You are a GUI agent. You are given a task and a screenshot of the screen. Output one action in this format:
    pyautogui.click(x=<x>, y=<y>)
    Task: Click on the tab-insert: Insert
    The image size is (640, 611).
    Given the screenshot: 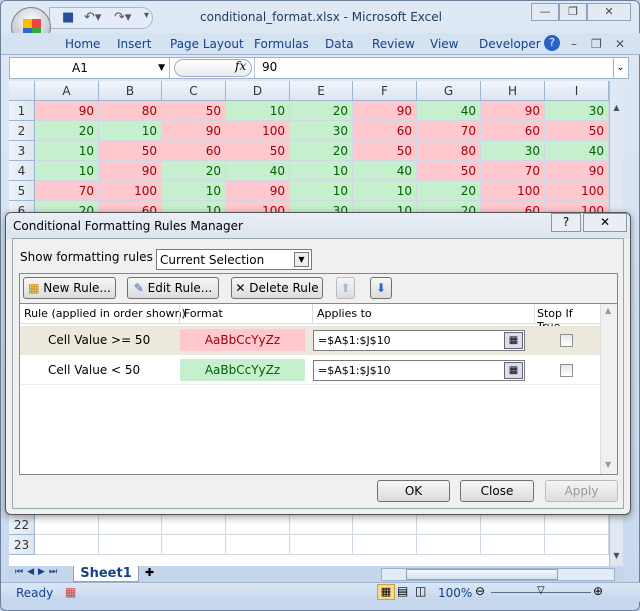 What is the action you would take?
    pyautogui.click(x=134, y=44)
    